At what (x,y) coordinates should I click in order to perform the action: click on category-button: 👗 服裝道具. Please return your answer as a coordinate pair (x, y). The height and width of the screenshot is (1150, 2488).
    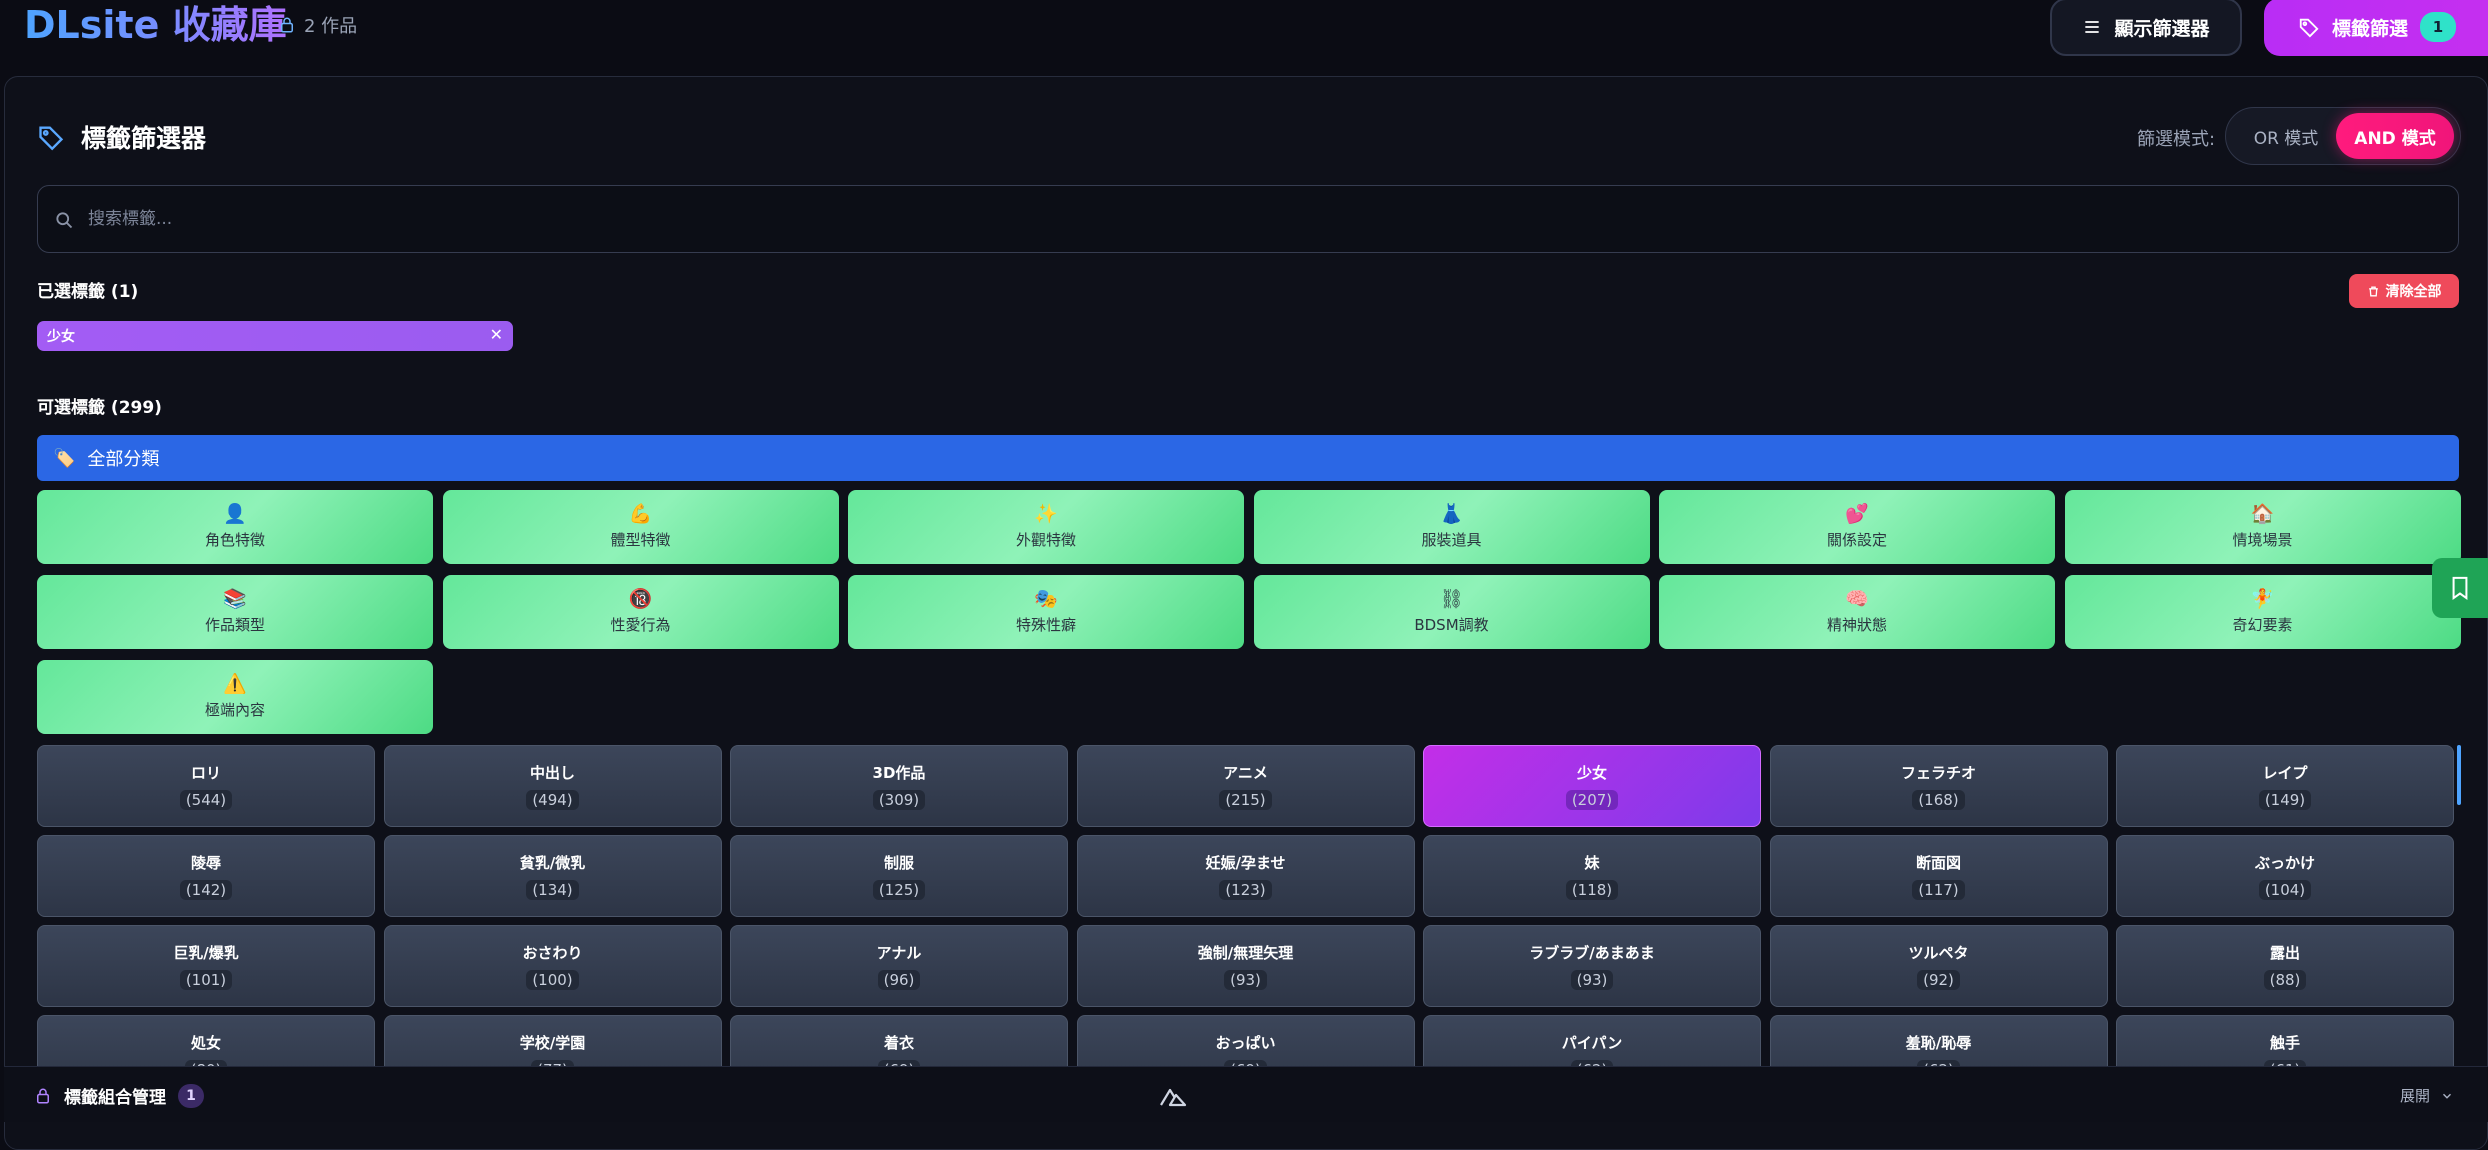
    Looking at the image, I should click on (1451, 527).